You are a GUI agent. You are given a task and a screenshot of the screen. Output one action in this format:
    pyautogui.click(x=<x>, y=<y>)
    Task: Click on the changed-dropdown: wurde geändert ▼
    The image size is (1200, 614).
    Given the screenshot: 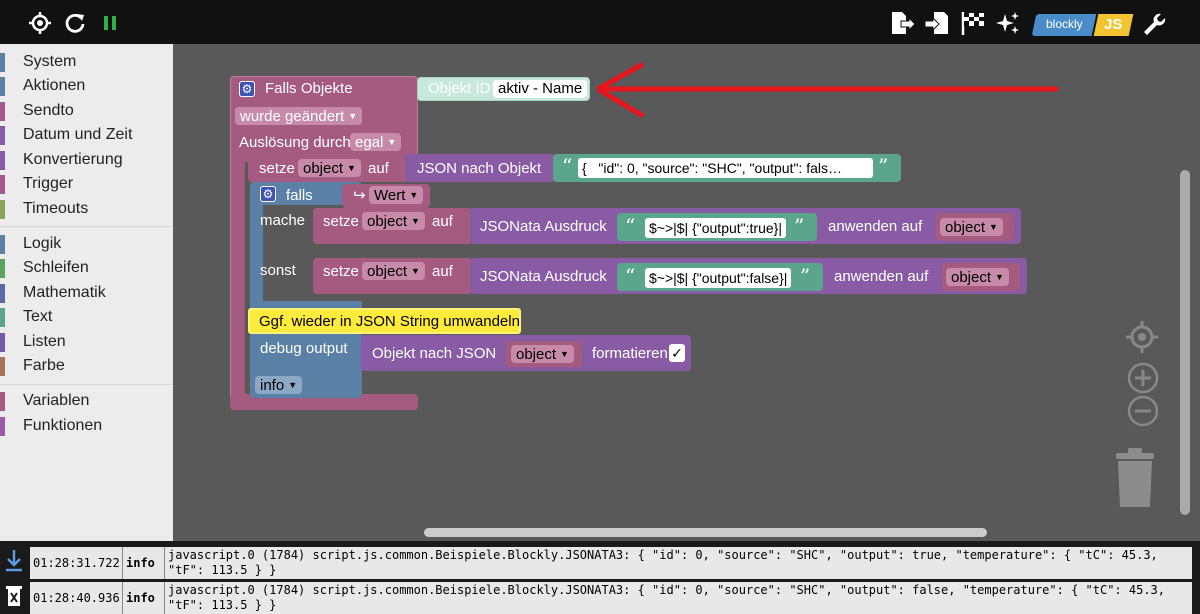 What is the action you would take?
    pyautogui.click(x=299, y=116)
    